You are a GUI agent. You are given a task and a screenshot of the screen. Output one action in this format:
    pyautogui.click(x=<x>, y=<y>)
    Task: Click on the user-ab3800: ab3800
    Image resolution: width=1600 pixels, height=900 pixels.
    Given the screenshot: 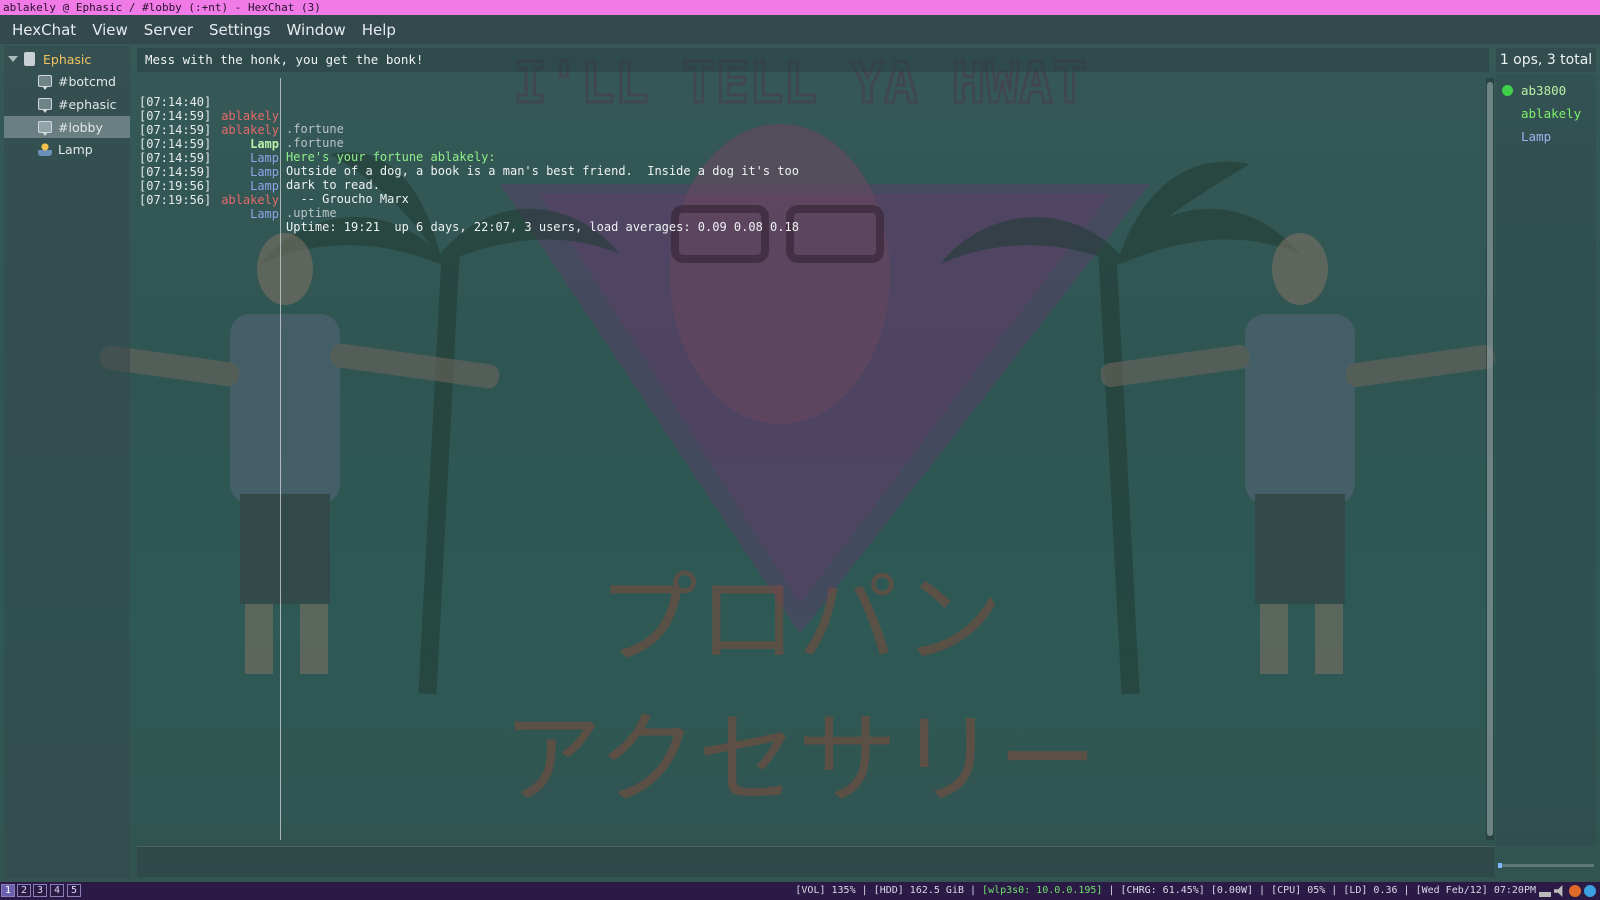 What is the action you would take?
    pyautogui.click(x=1534, y=90)
    